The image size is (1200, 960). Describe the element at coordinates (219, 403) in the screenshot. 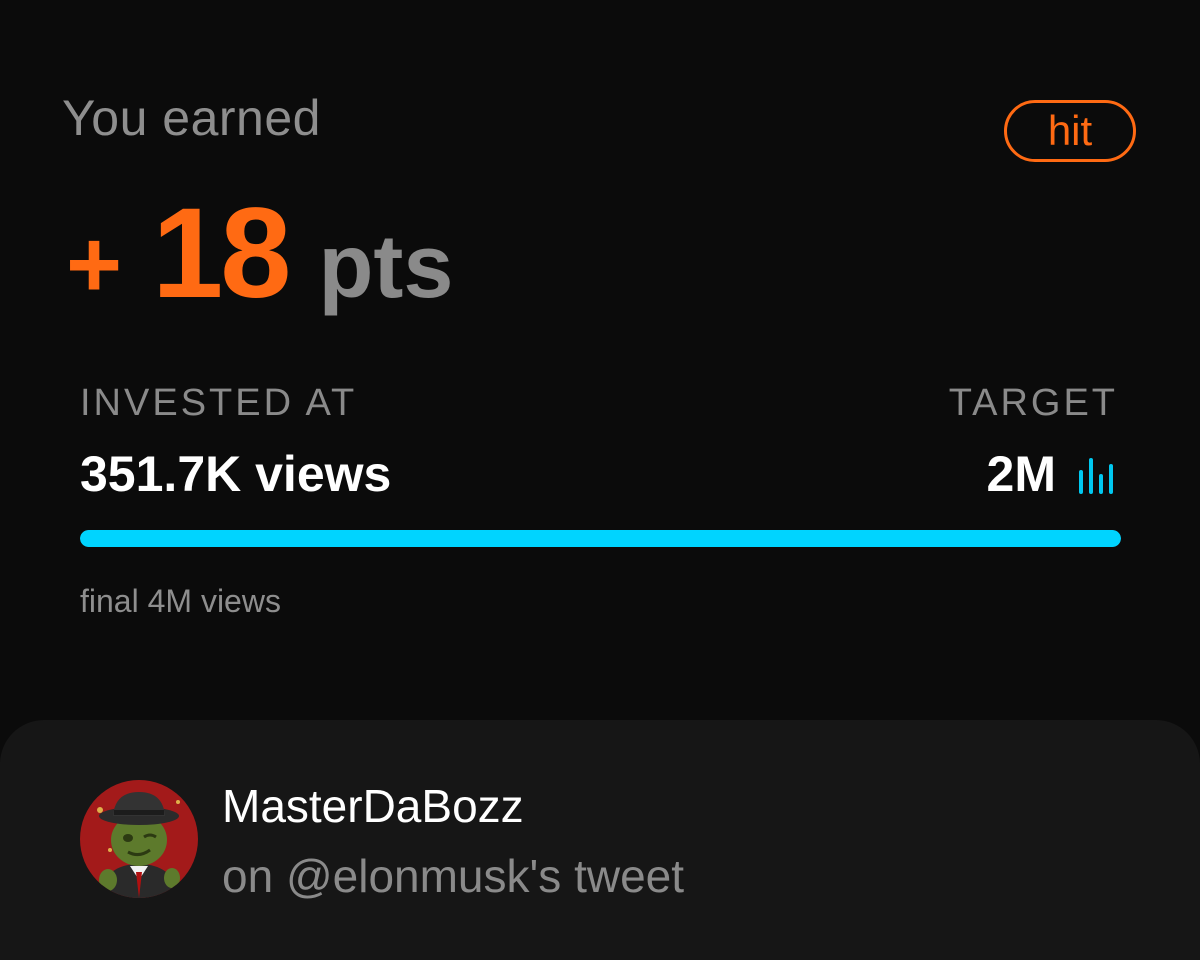

I see `invested-at-label: INVESTED AT` at that location.